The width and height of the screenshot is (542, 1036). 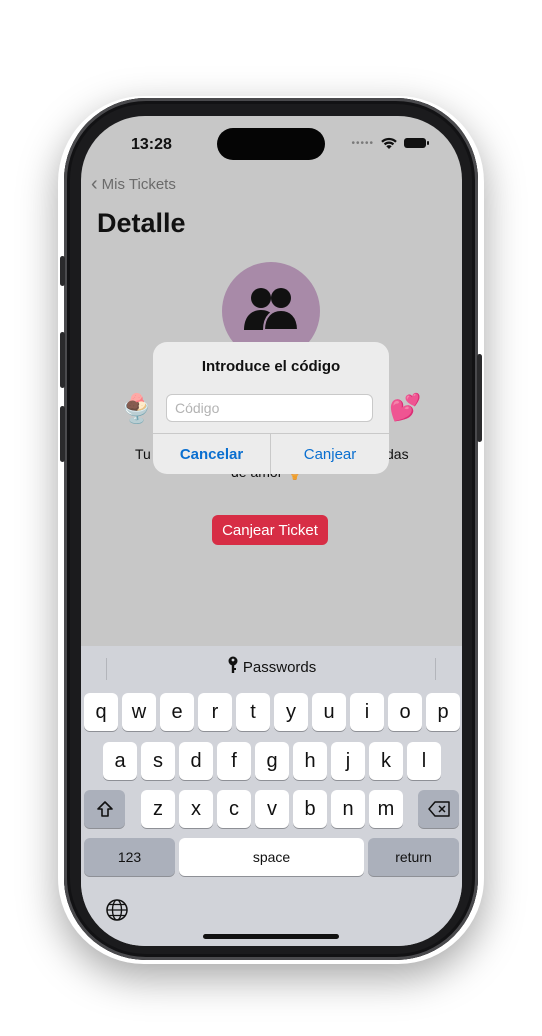 What do you see at coordinates (129, 857) in the screenshot?
I see `numbers-key: 123` at bounding box center [129, 857].